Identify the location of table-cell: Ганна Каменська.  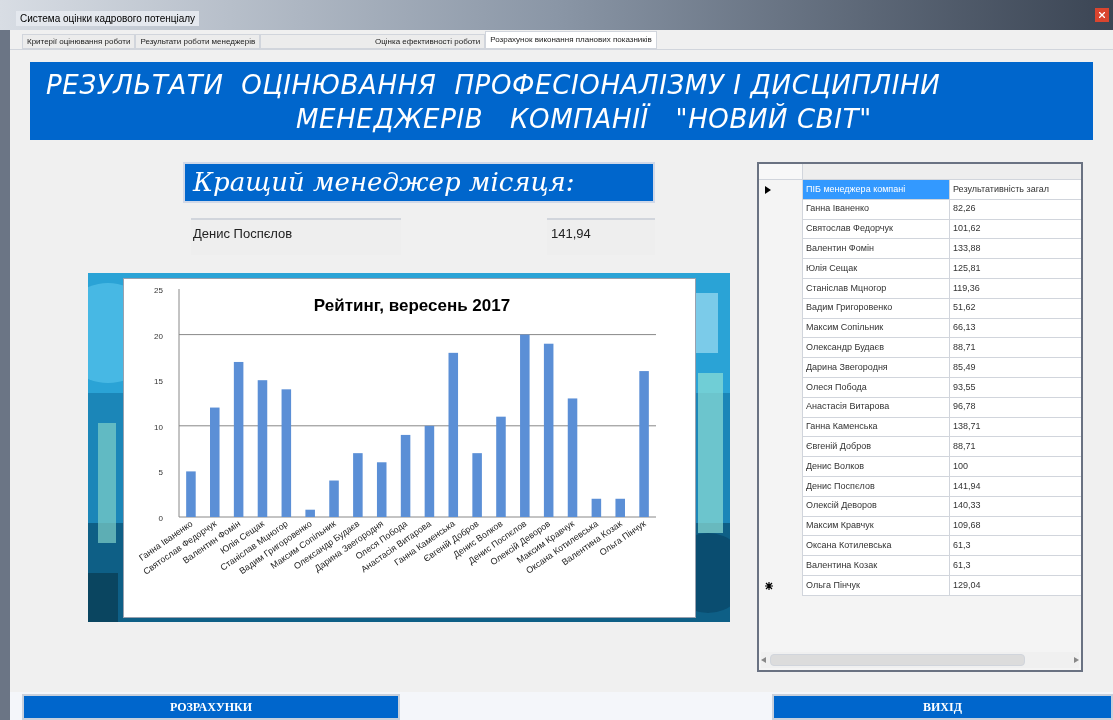
(876, 427).